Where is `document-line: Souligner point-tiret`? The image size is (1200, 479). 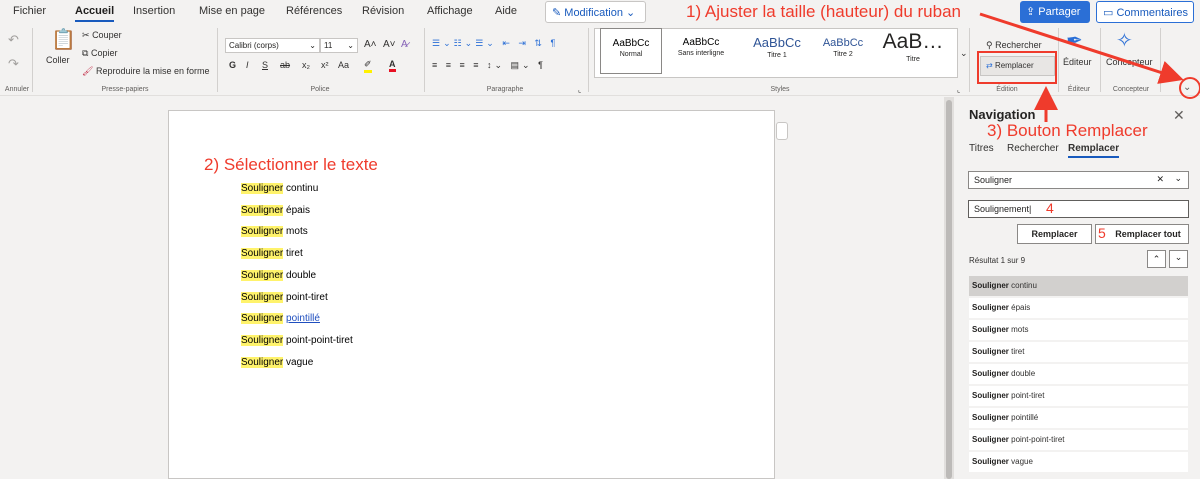 document-line: Souligner point-tiret is located at coordinates (284, 297).